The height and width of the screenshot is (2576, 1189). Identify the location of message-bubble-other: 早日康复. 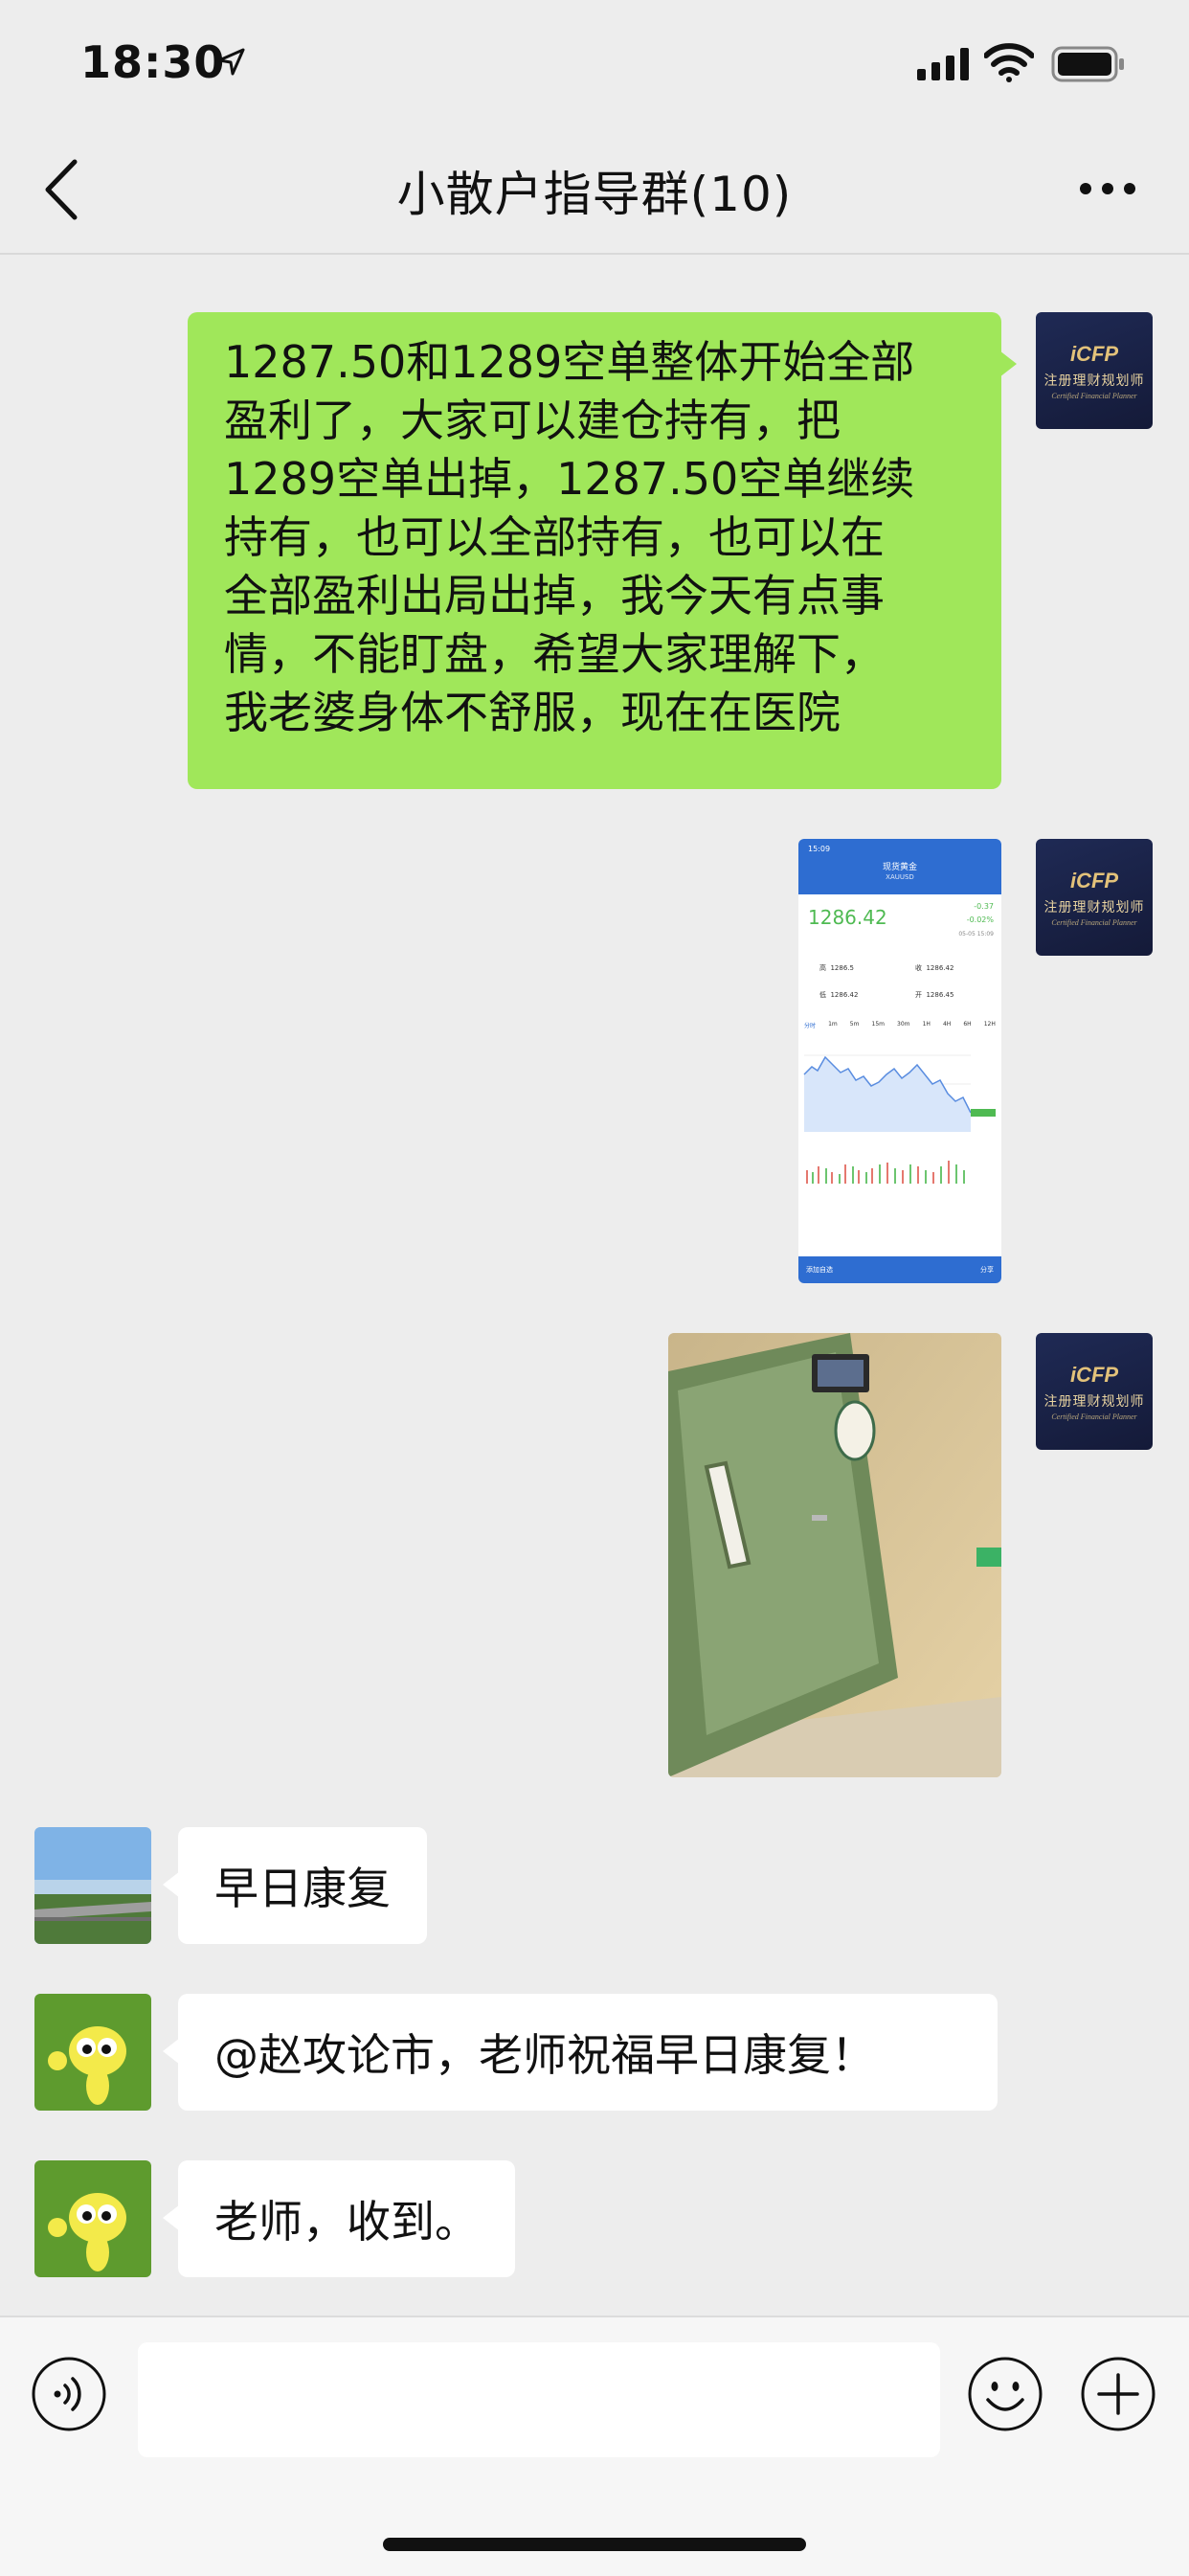
(295, 1885).